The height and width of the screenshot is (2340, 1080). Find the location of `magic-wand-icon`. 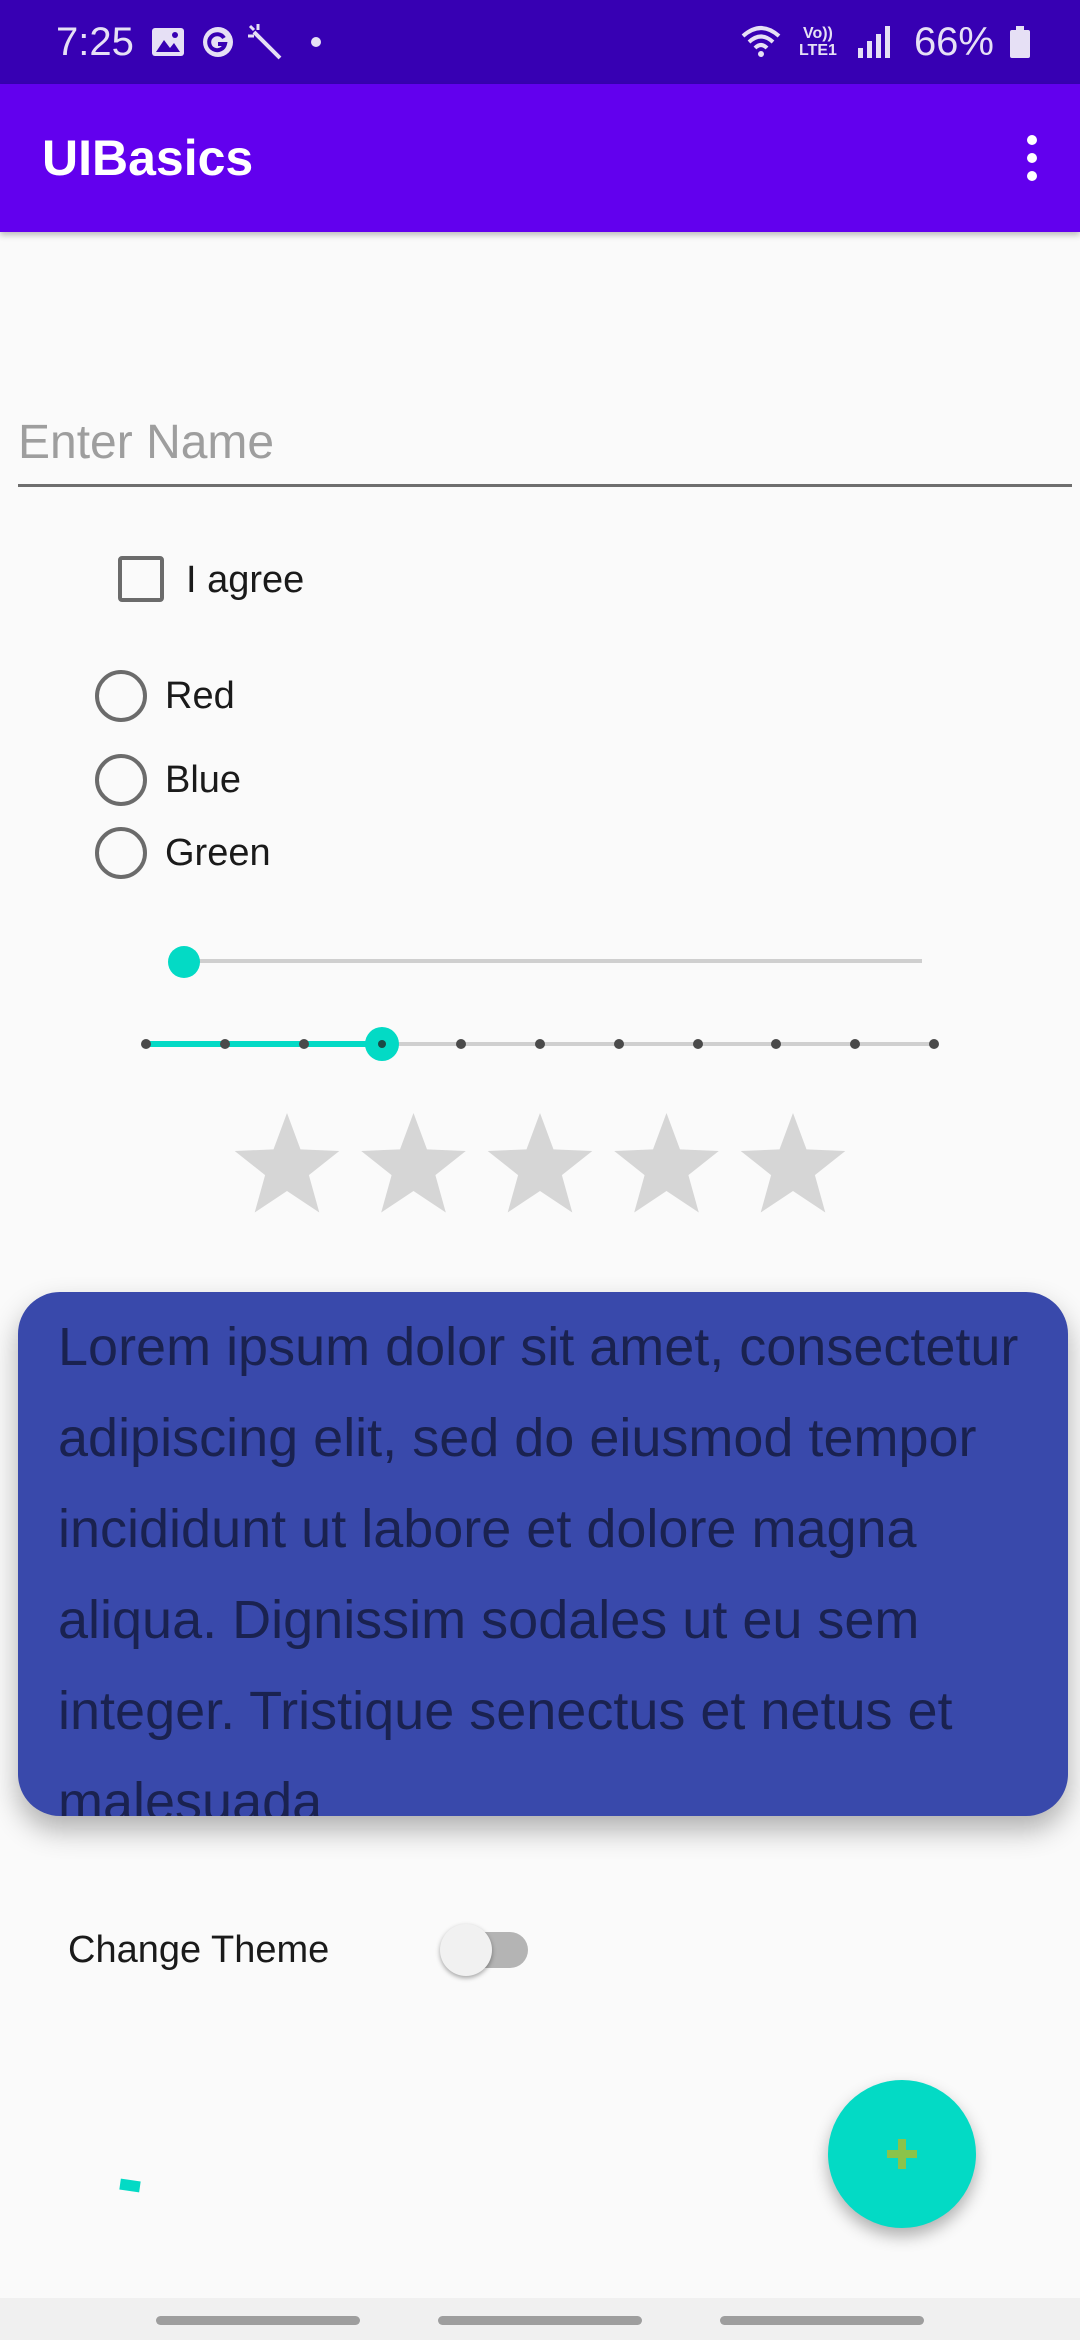

magic-wand-icon is located at coordinates (265, 42).